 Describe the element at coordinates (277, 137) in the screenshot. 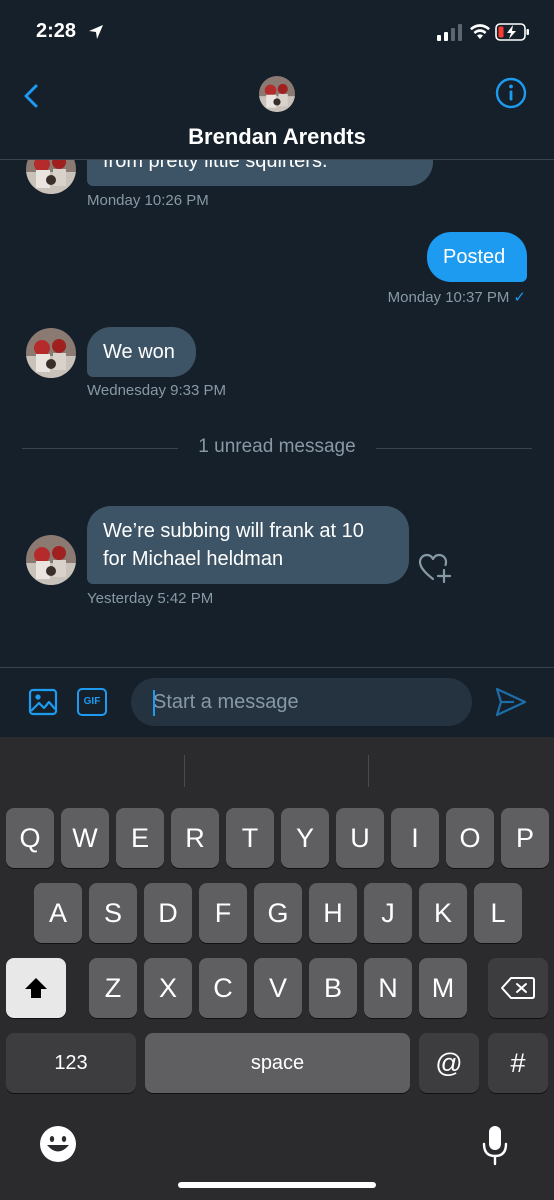

I see `contact-name: Brendan Arendts` at that location.